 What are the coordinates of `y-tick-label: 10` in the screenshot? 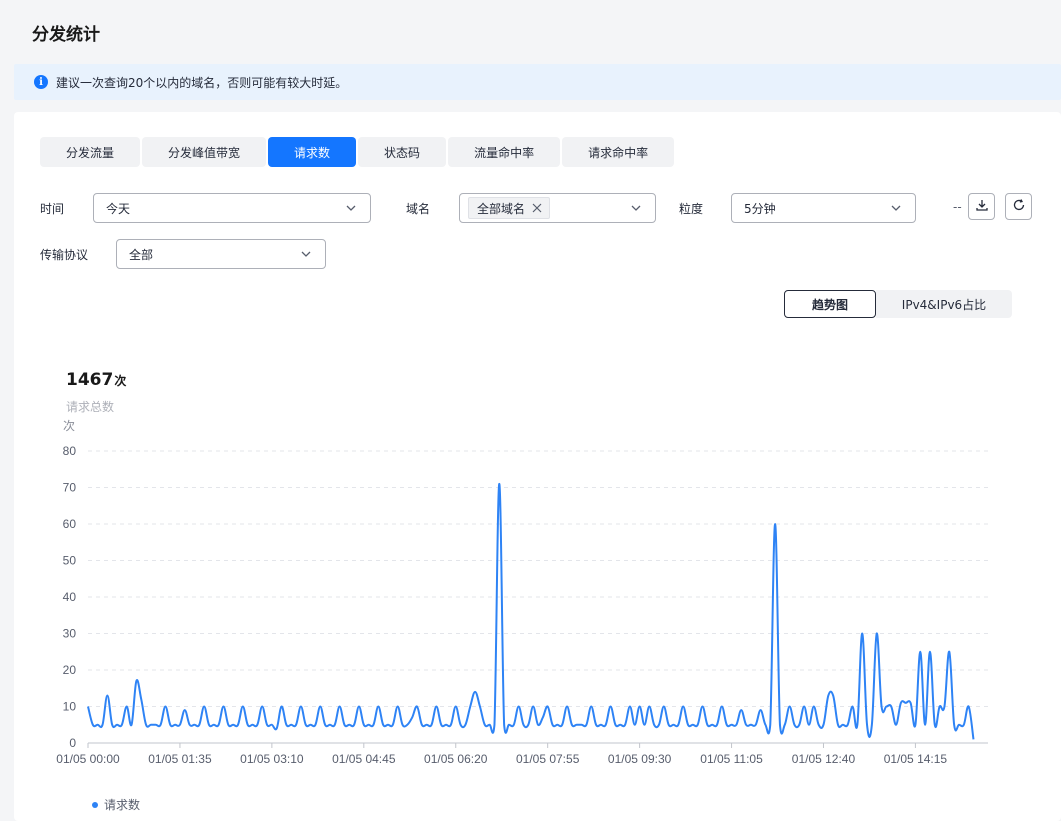 It's located at (70, 707).